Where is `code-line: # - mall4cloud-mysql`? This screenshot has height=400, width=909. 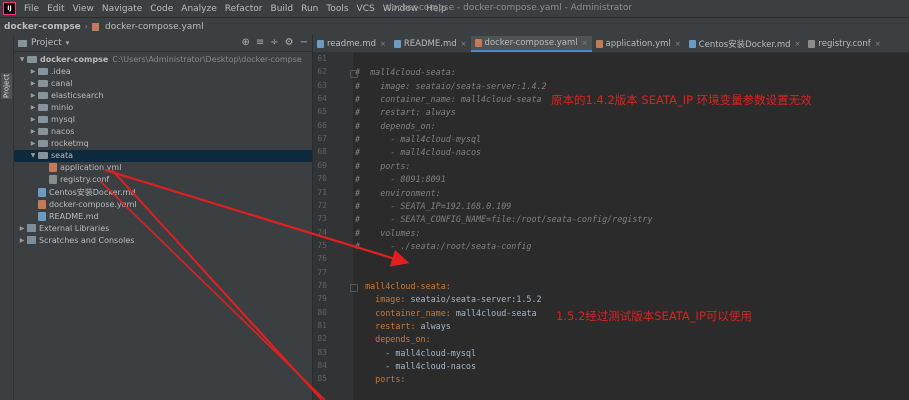
code-line: # - mall4cloud-mysql is located at coordinates (418, 140).